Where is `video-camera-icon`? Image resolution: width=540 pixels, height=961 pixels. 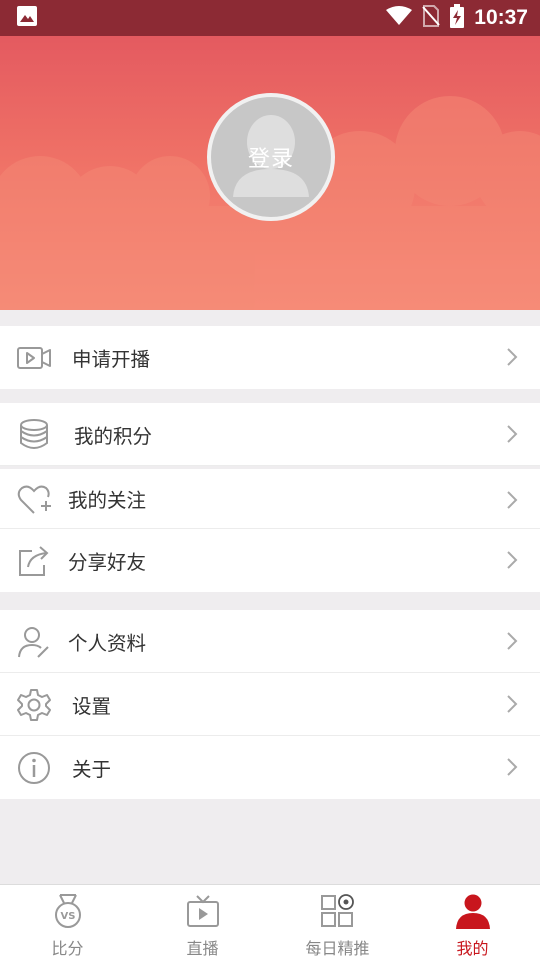 video-camera-icon is located at coordinates (34, 358).